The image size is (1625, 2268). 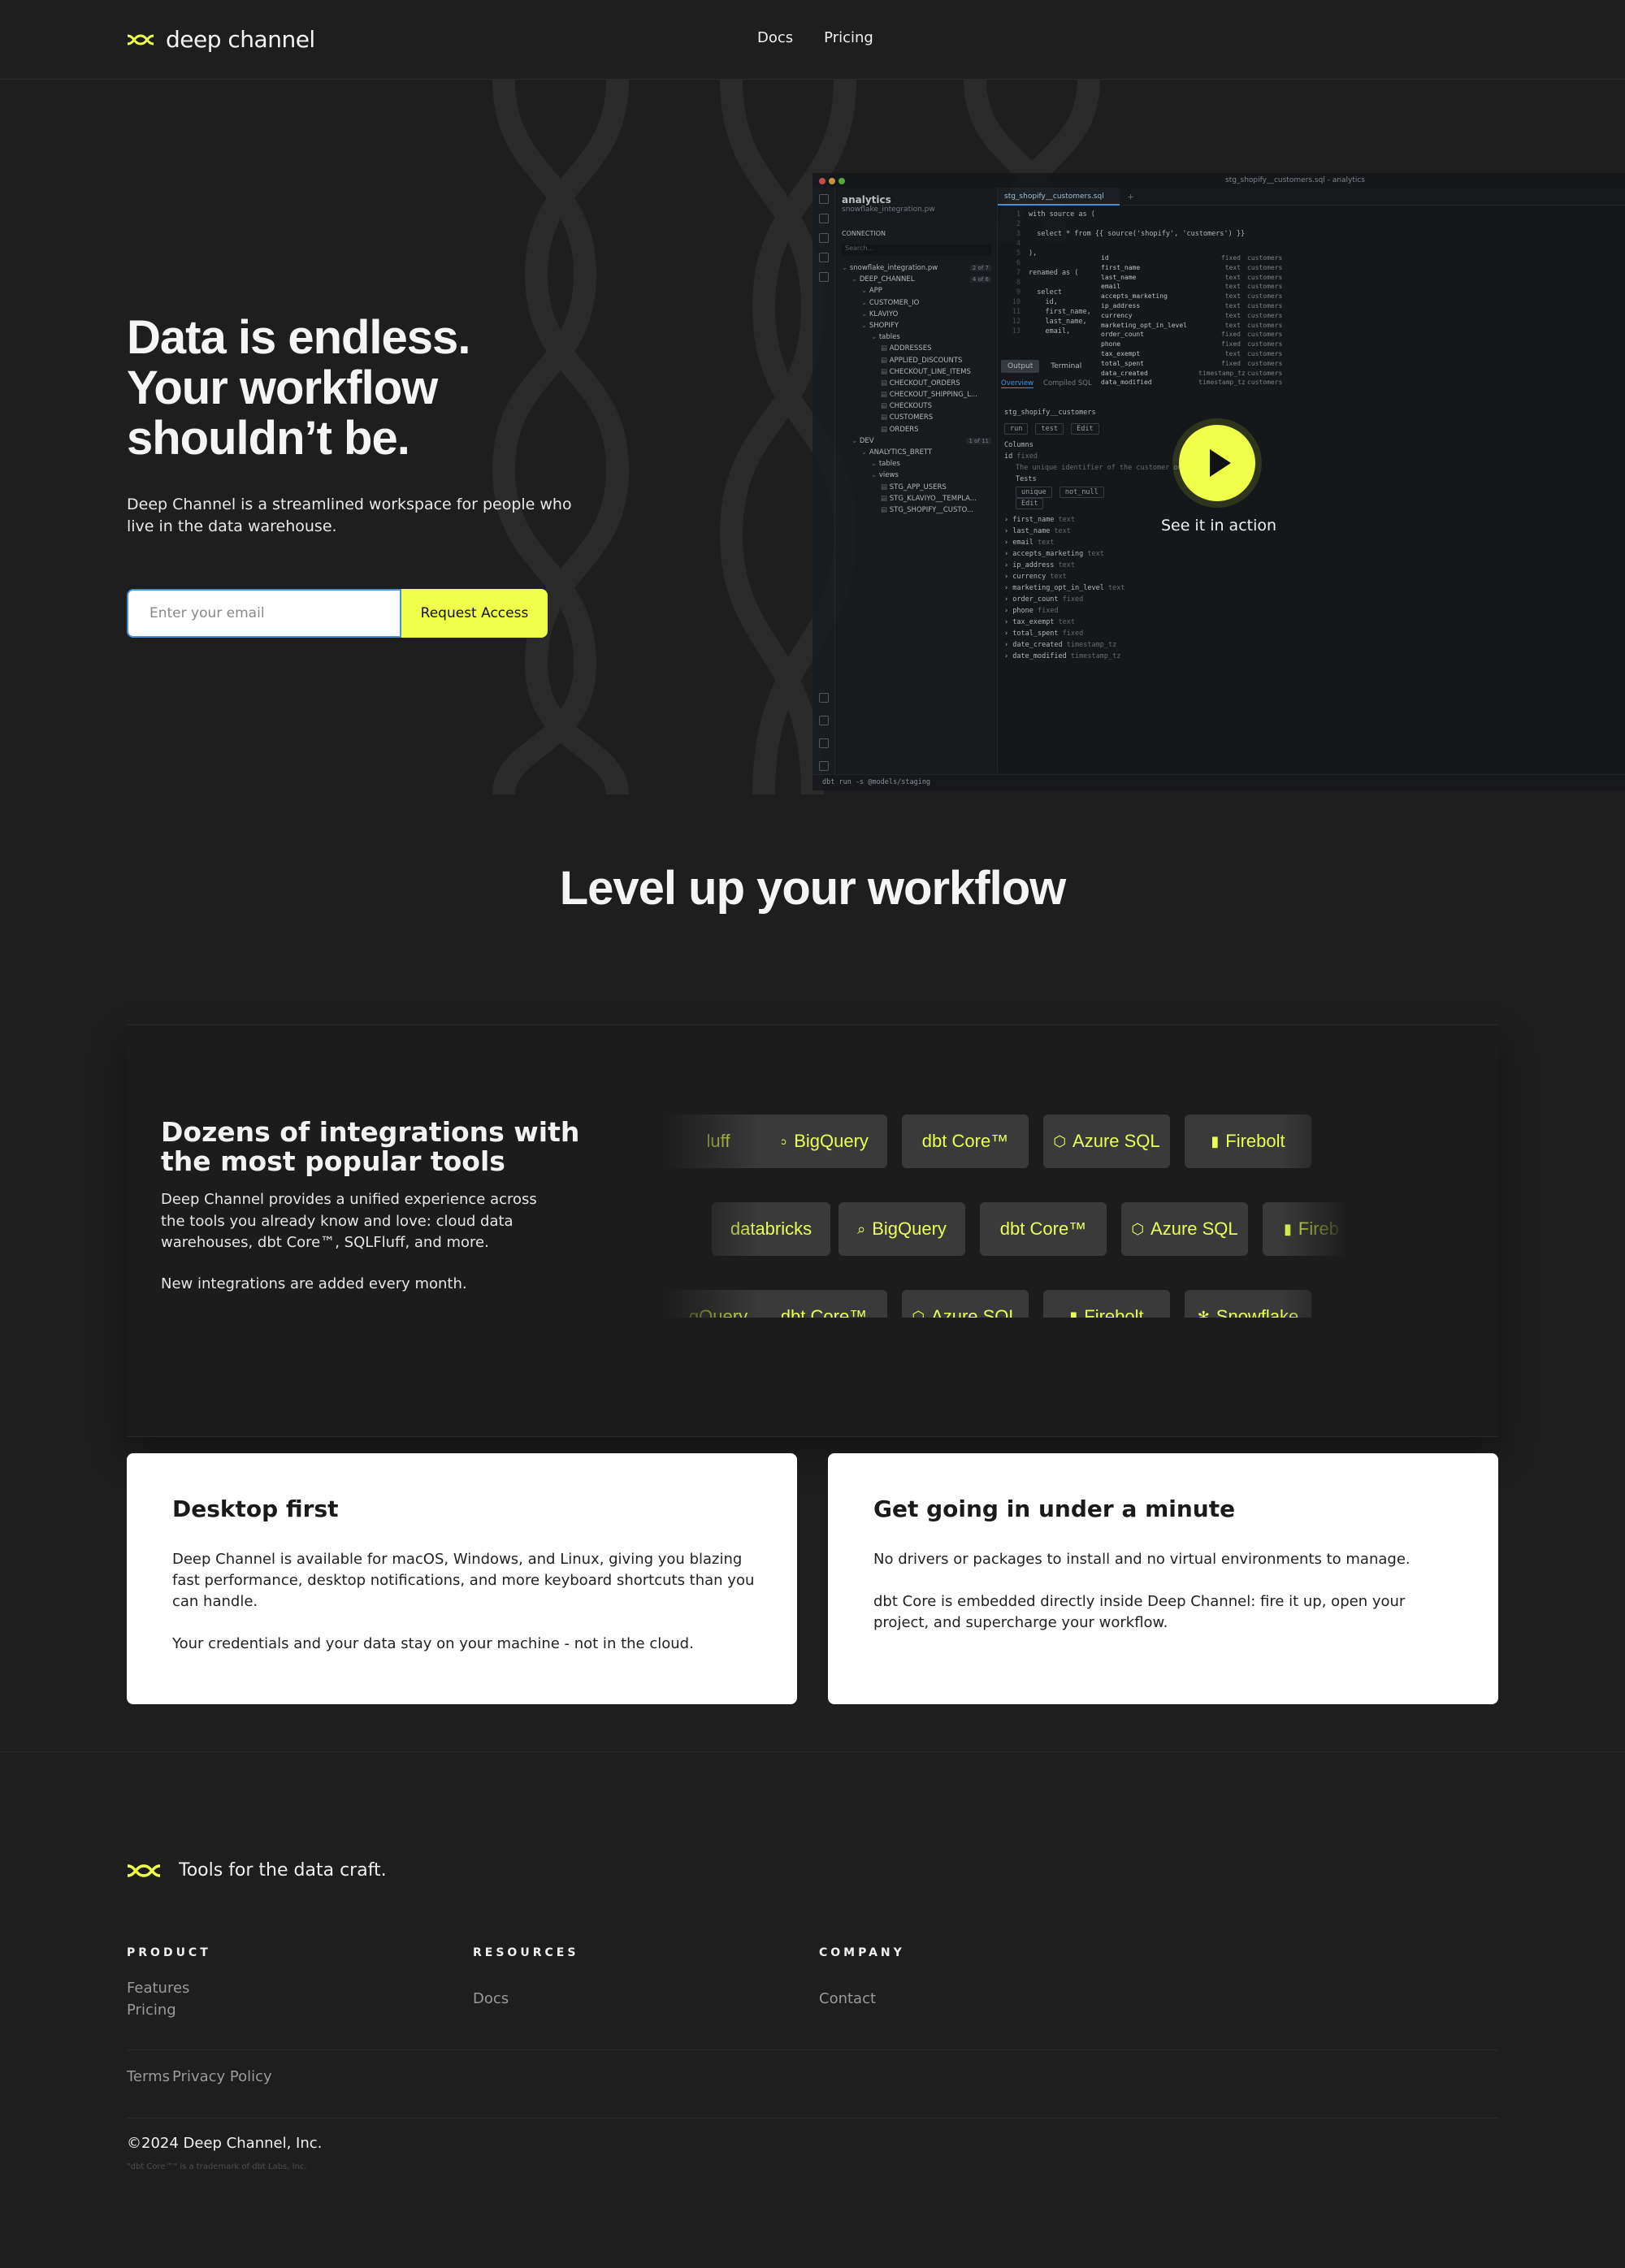 What do you see at coordinates (1200, 383) in the screenshot?
I see `column-row: data_modified timestamp_tz customers` at bounding box center [1200, 383].